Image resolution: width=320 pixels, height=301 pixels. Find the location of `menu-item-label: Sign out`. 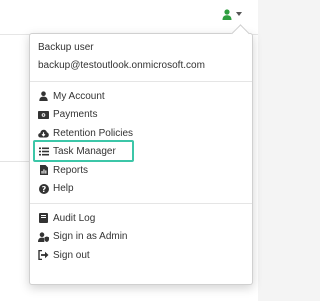

menu-item-label: Sign out is located at coordinates (71, 255).